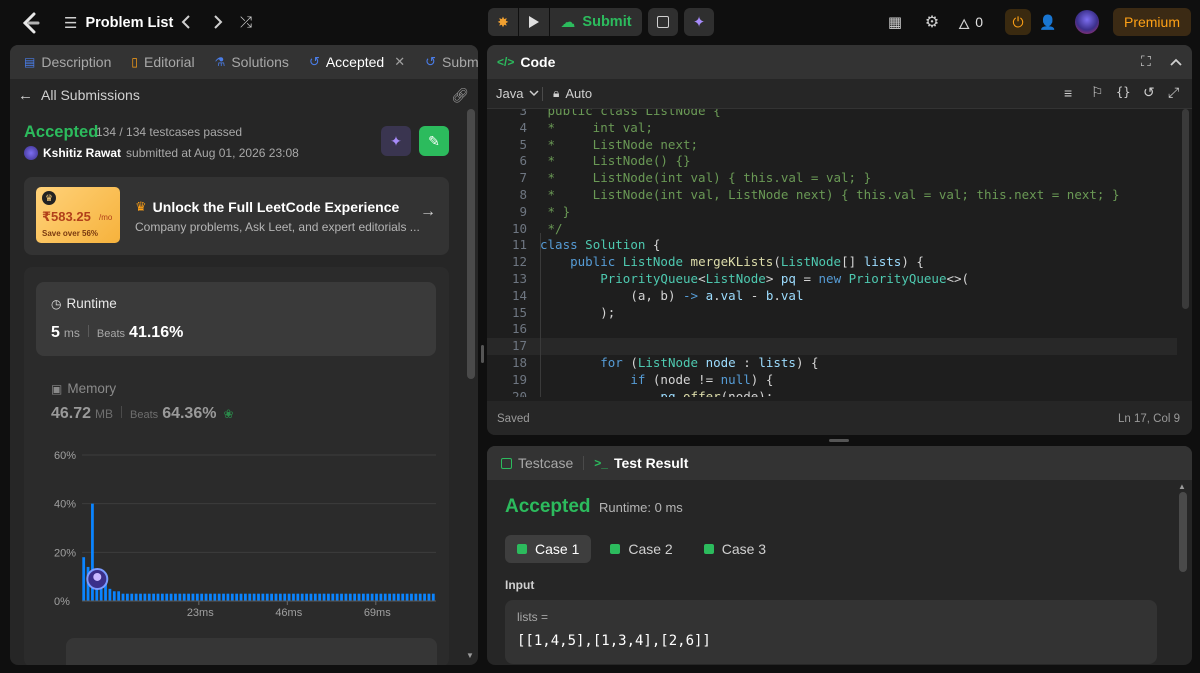 This screenshot has height=673, width=1200. I want to click on bookmark-icon: ⚐, so click(1097, 92).